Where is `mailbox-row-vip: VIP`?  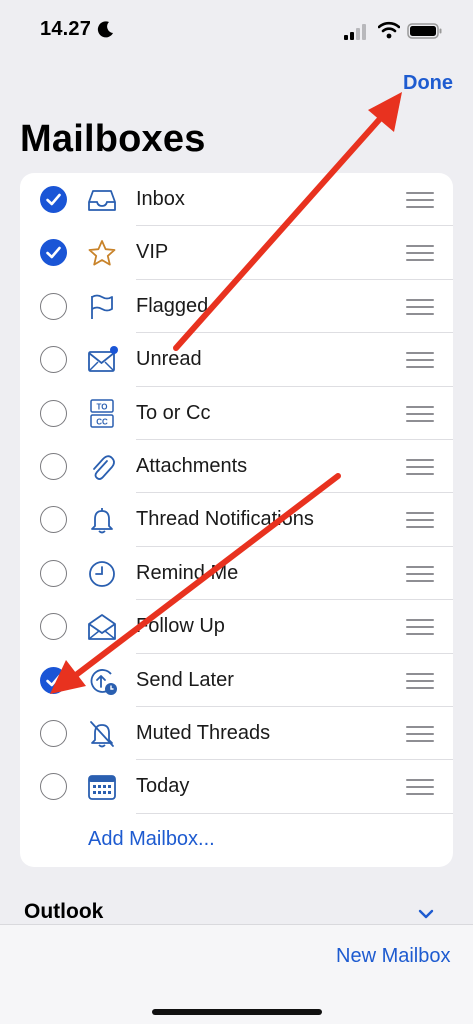 mailbox-row-vip: VIP is located at coordinates (236, 253).